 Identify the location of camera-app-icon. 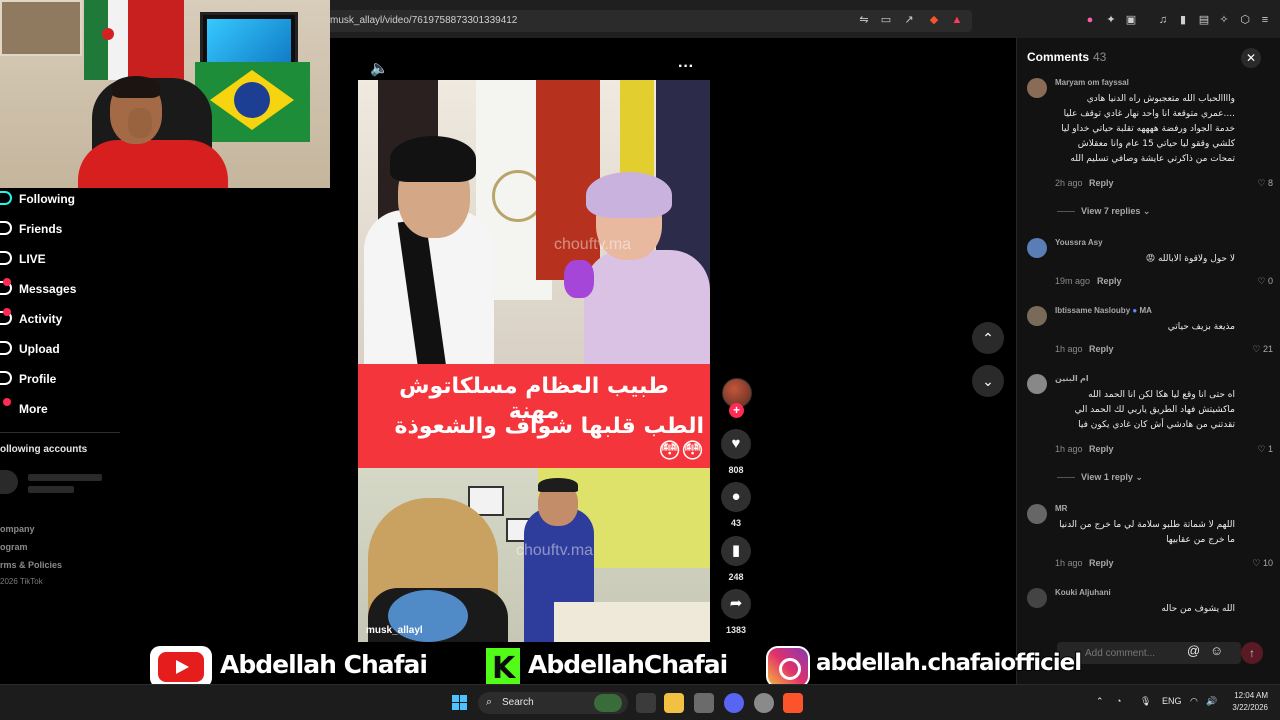
(704, 703).